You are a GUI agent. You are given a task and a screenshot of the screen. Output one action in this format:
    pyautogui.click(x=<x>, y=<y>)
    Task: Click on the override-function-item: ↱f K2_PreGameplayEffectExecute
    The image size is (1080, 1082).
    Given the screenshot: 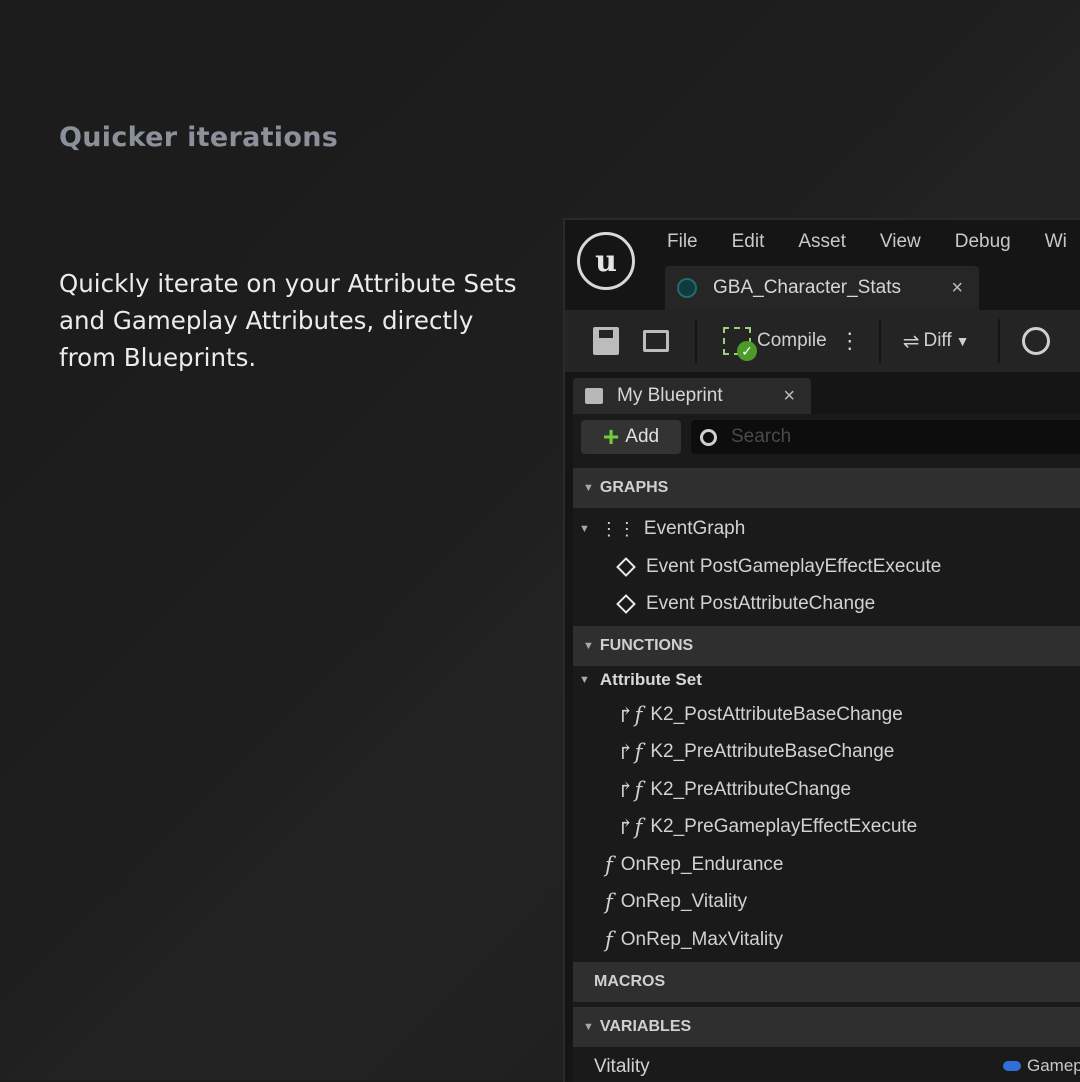 What is the action you would take?
    pyautogui.click(x=767, y=827)
    